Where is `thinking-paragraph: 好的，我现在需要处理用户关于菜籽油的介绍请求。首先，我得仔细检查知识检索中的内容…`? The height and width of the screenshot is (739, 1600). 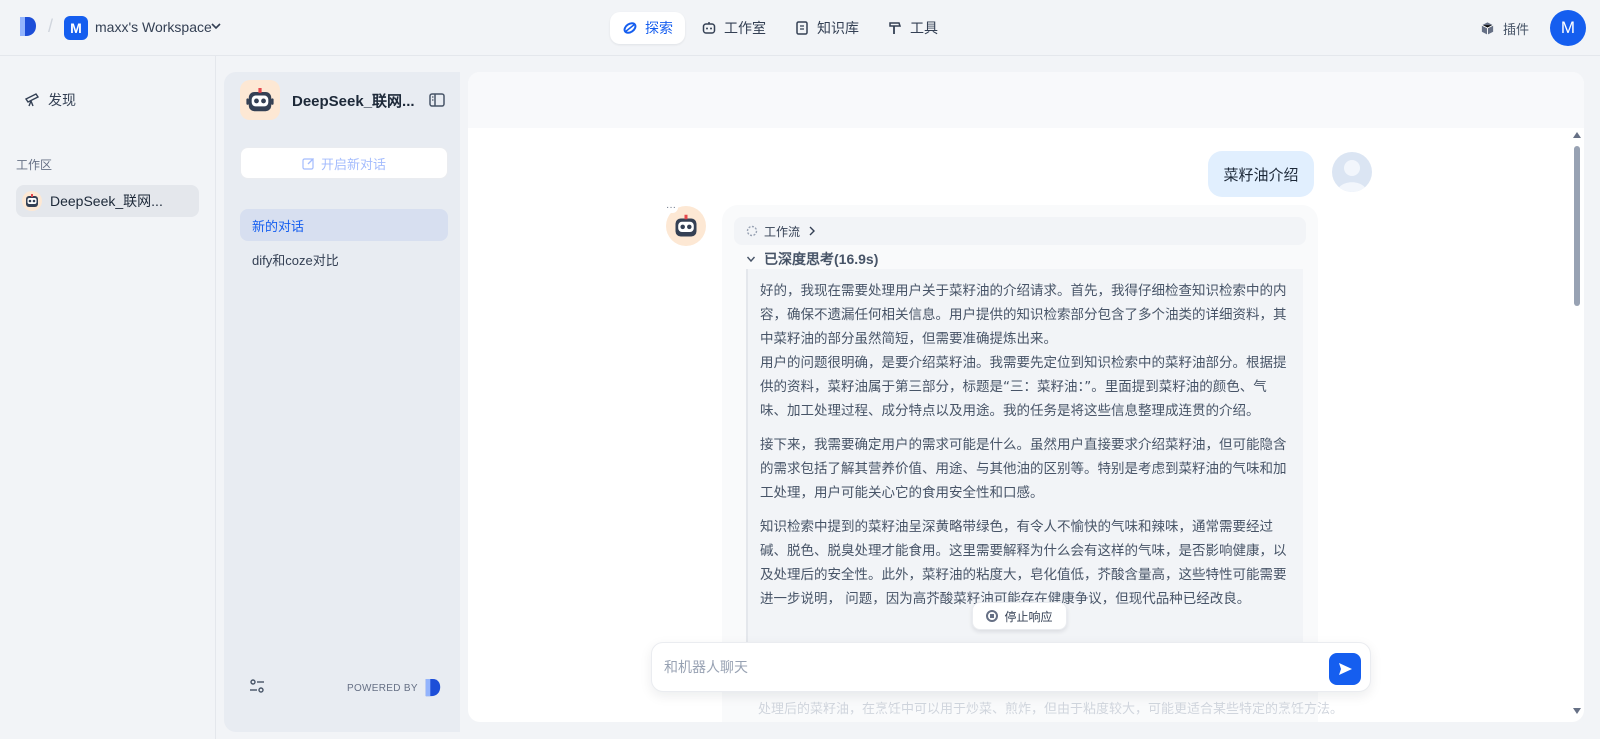 thinking-paragraph: 好的，我现在需要处理用户关于菜籽油的介绍请求。首先，我得仔细检查知识检索中的内容… is located at coordinates (1023, 315).